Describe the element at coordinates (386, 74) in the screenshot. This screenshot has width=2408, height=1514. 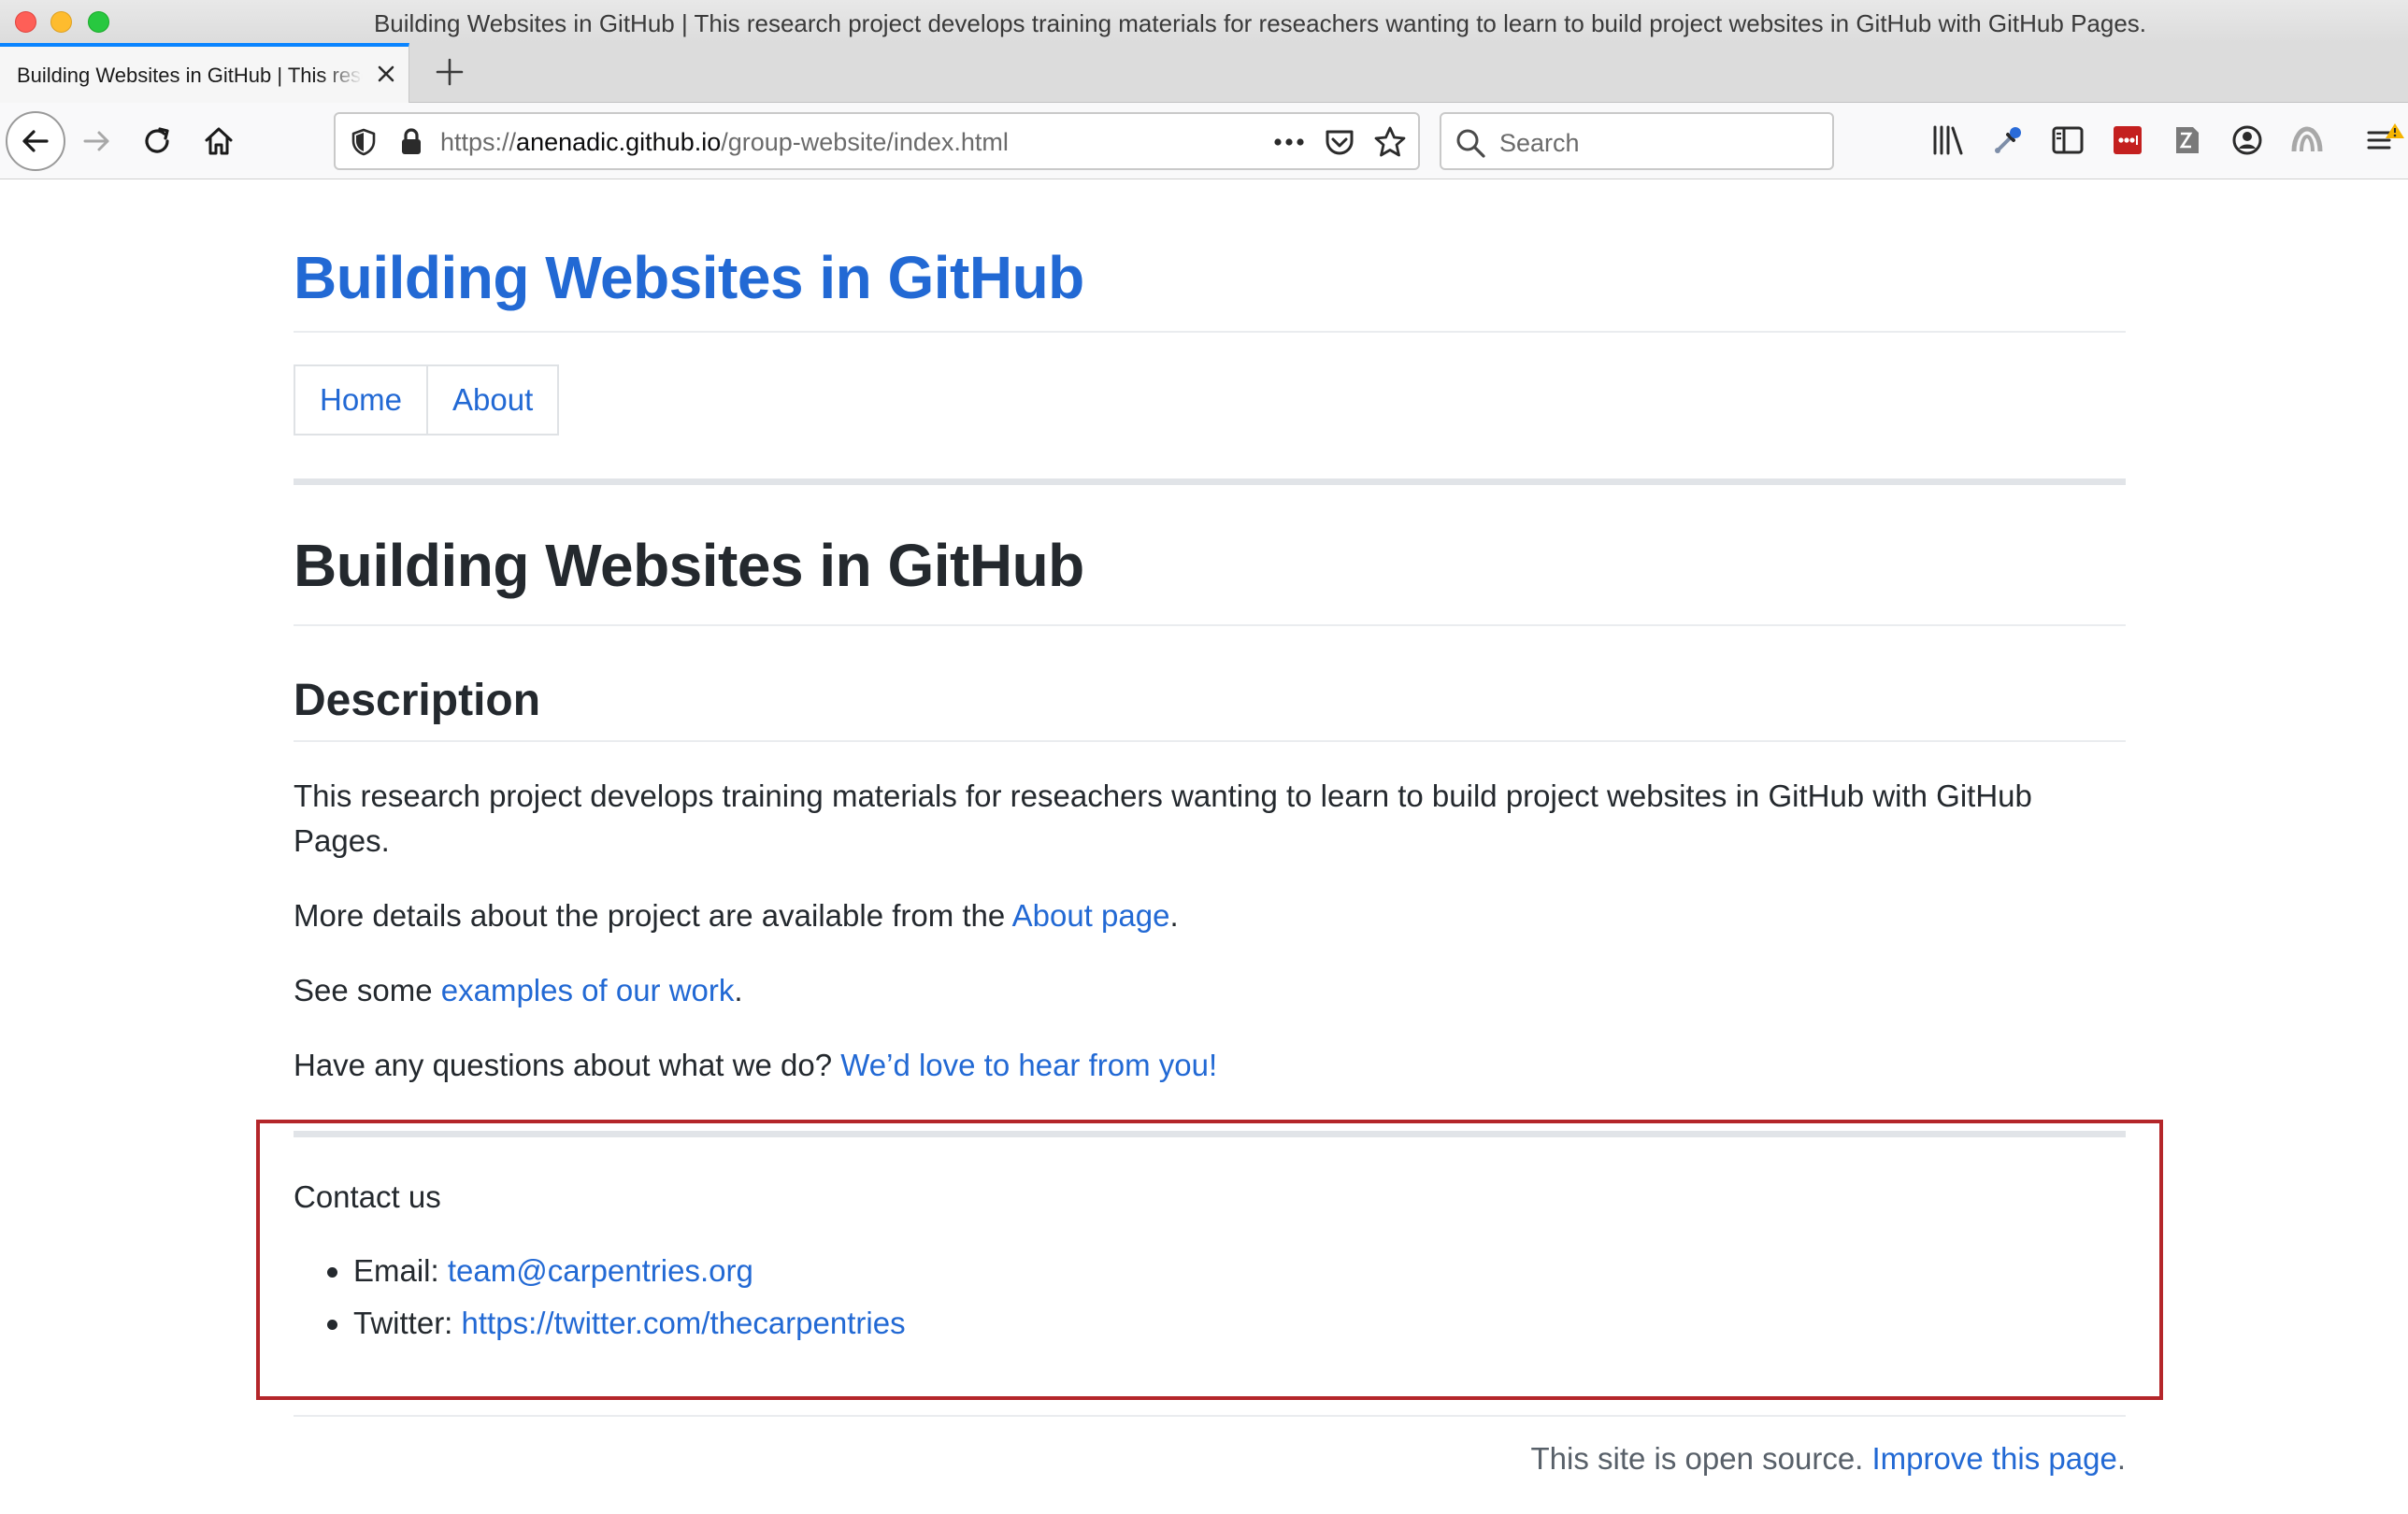
I see `tab-close-icon` at that location.